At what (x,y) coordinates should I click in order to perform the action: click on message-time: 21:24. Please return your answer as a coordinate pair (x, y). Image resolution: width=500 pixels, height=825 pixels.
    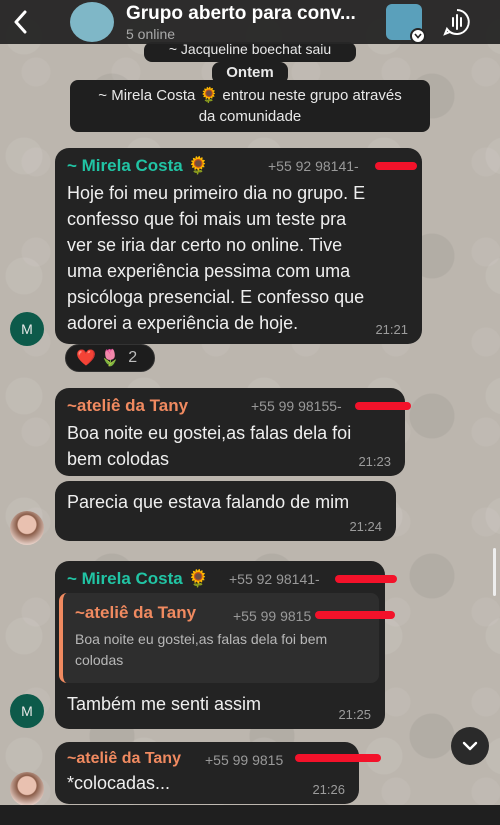
    Looking at the image, I should click on (365, 526).